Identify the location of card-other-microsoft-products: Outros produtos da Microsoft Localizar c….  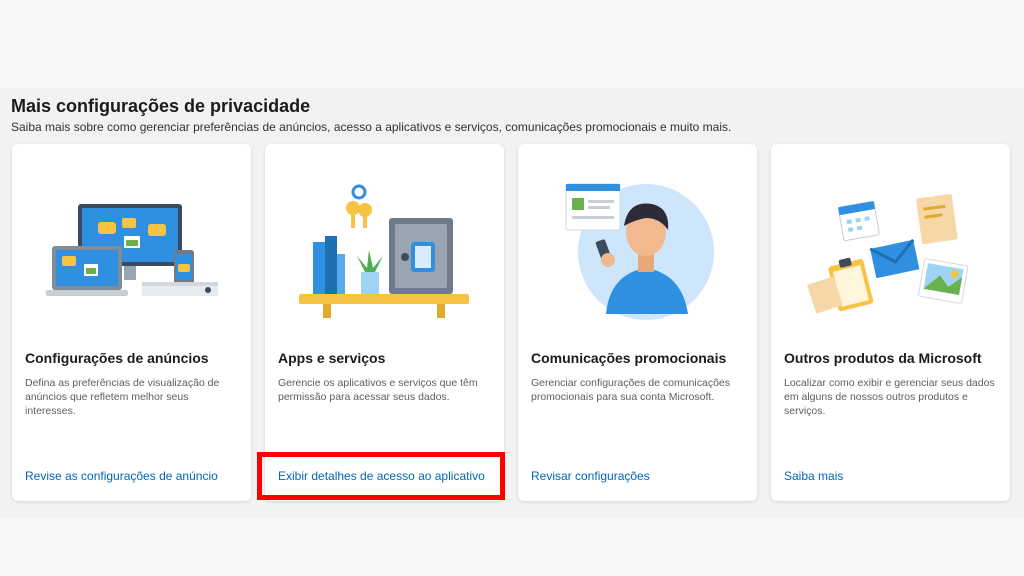
(890, 322).